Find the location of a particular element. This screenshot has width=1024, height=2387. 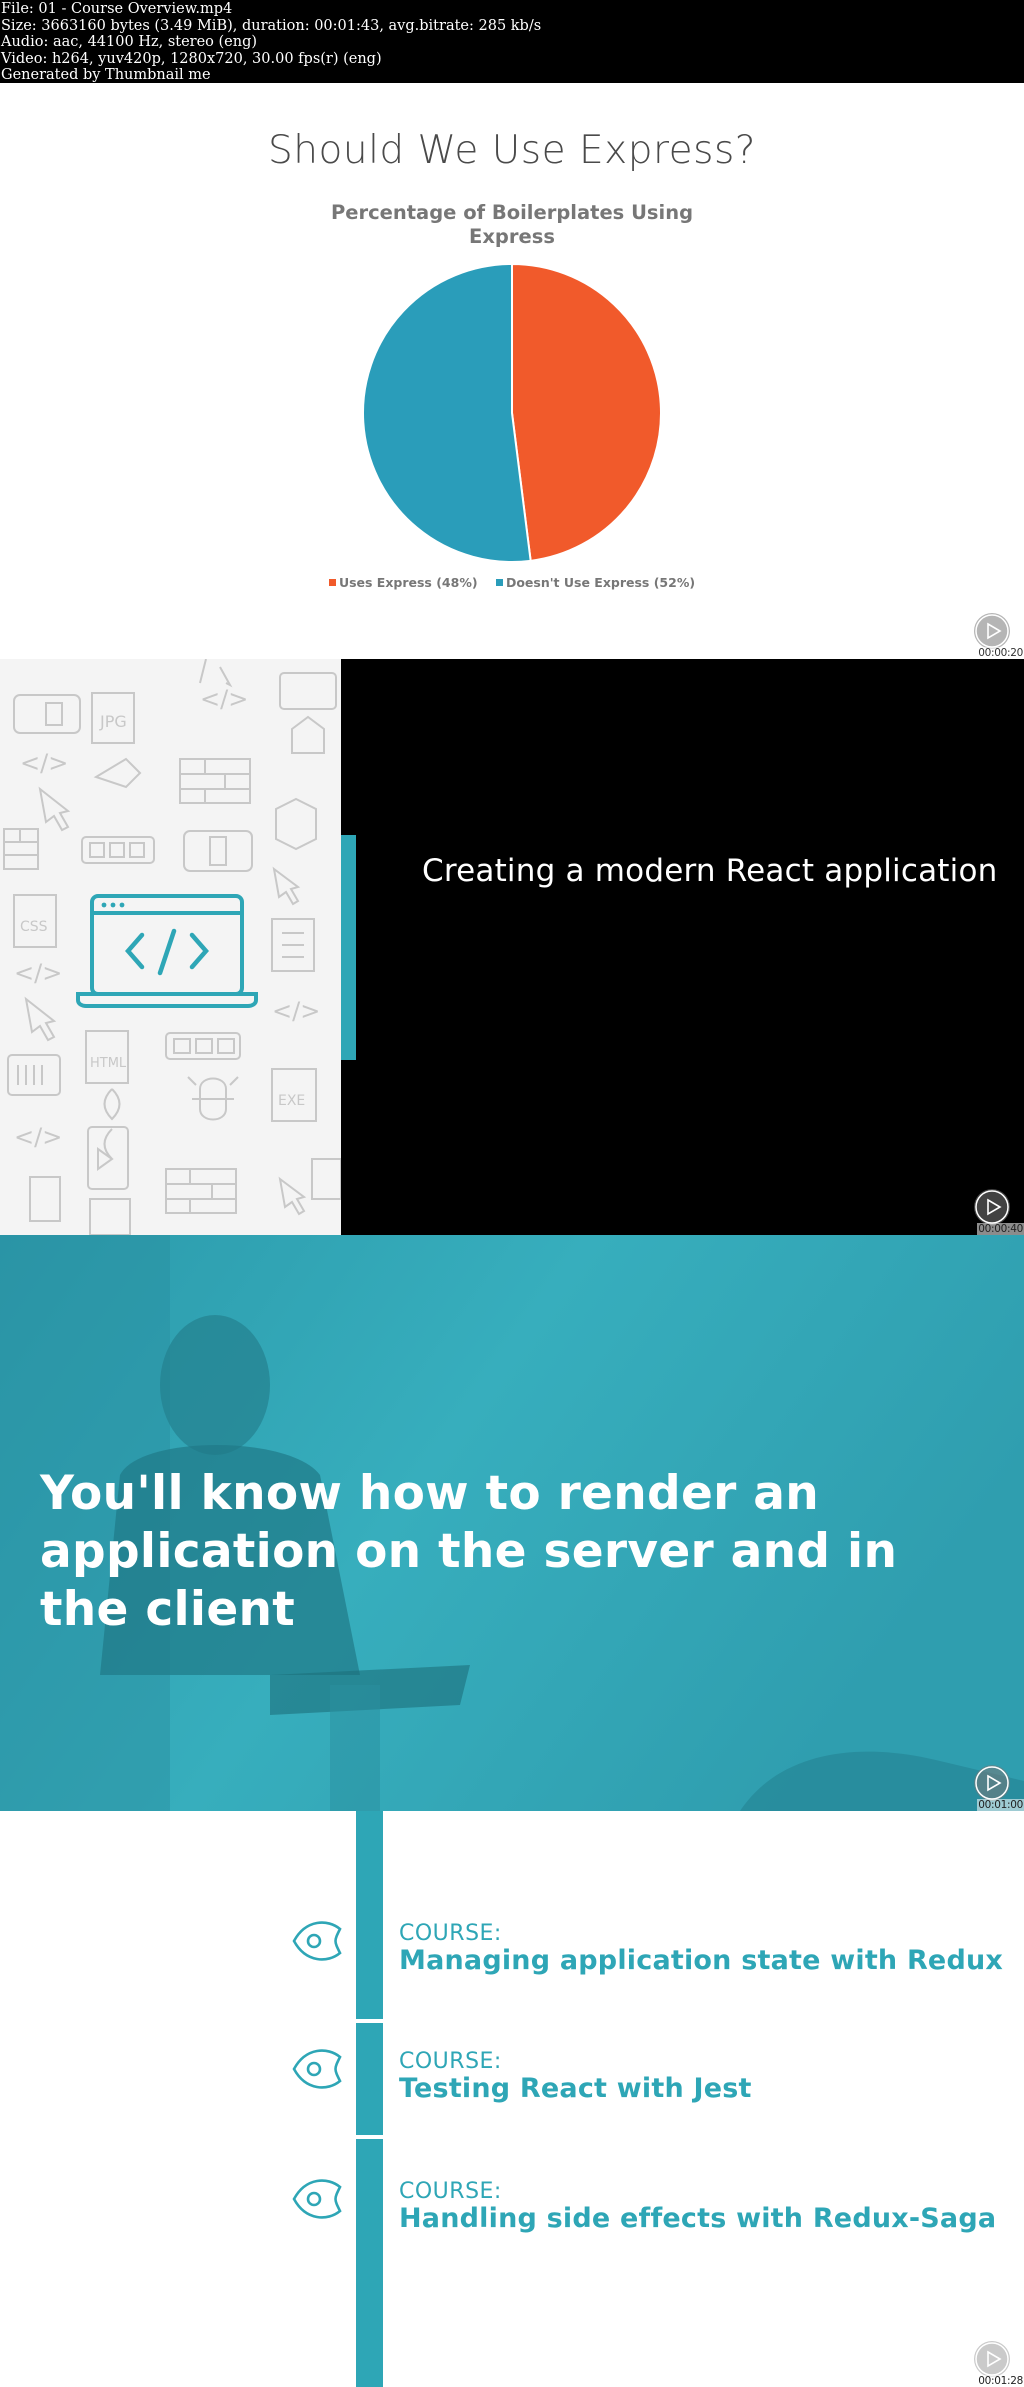

legend-label: Uses Express (48%) is located at coordinates (408, 582).